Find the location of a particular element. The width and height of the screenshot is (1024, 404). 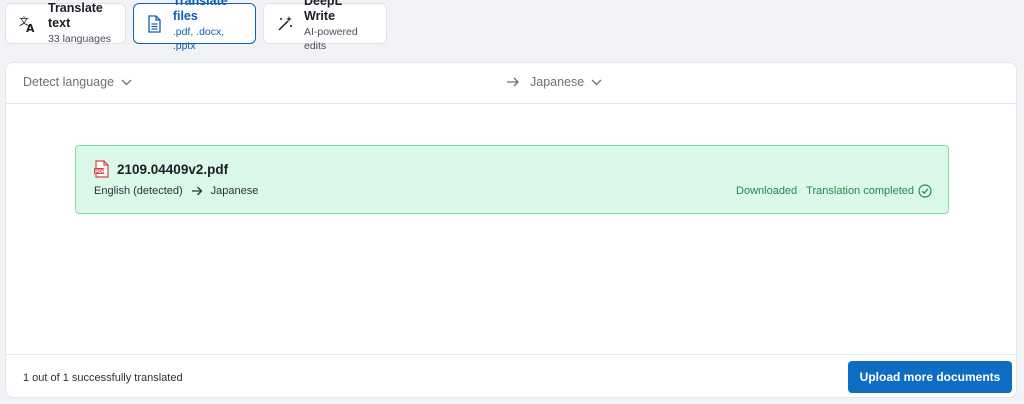

svg-text: PDF is located at coordinates (100, 172).